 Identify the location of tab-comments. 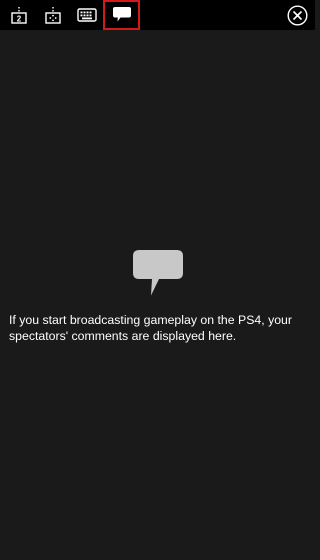
(121, 15).